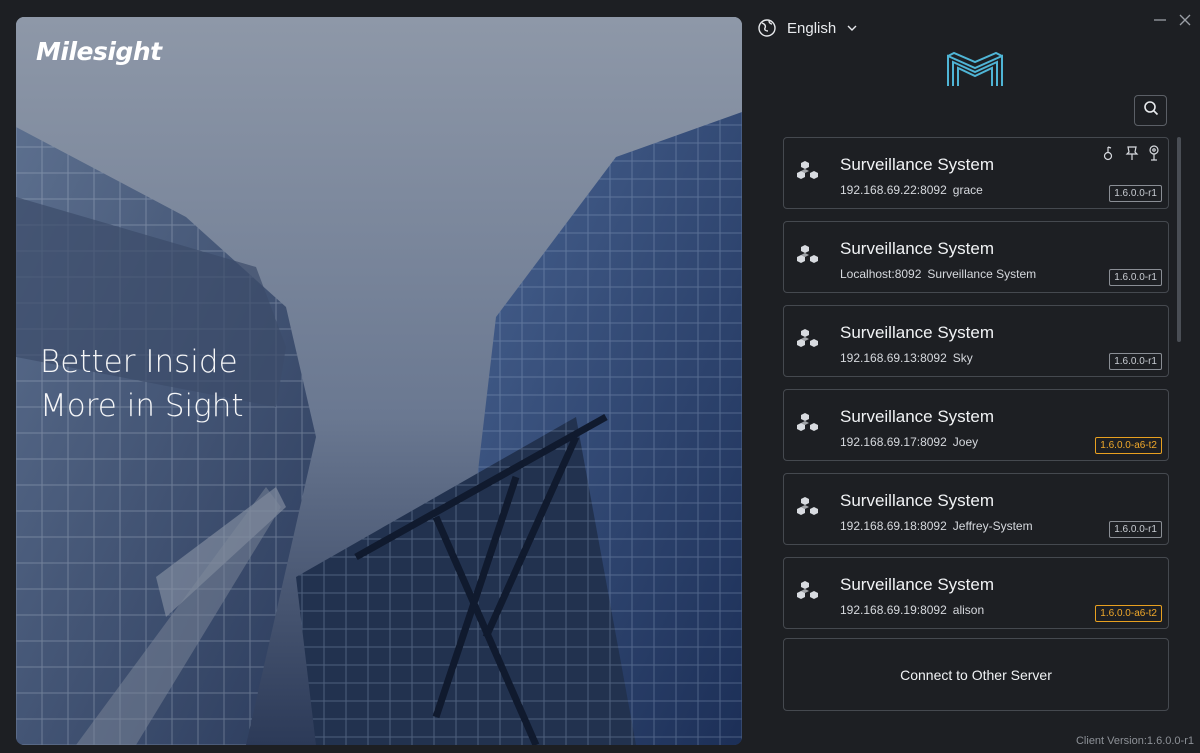 The image size is (1200, 753). What do you see at coordinates (881, 274) in the screenshot?
I see `server-address: Localhost:8092` at bounding box center [881, 274].